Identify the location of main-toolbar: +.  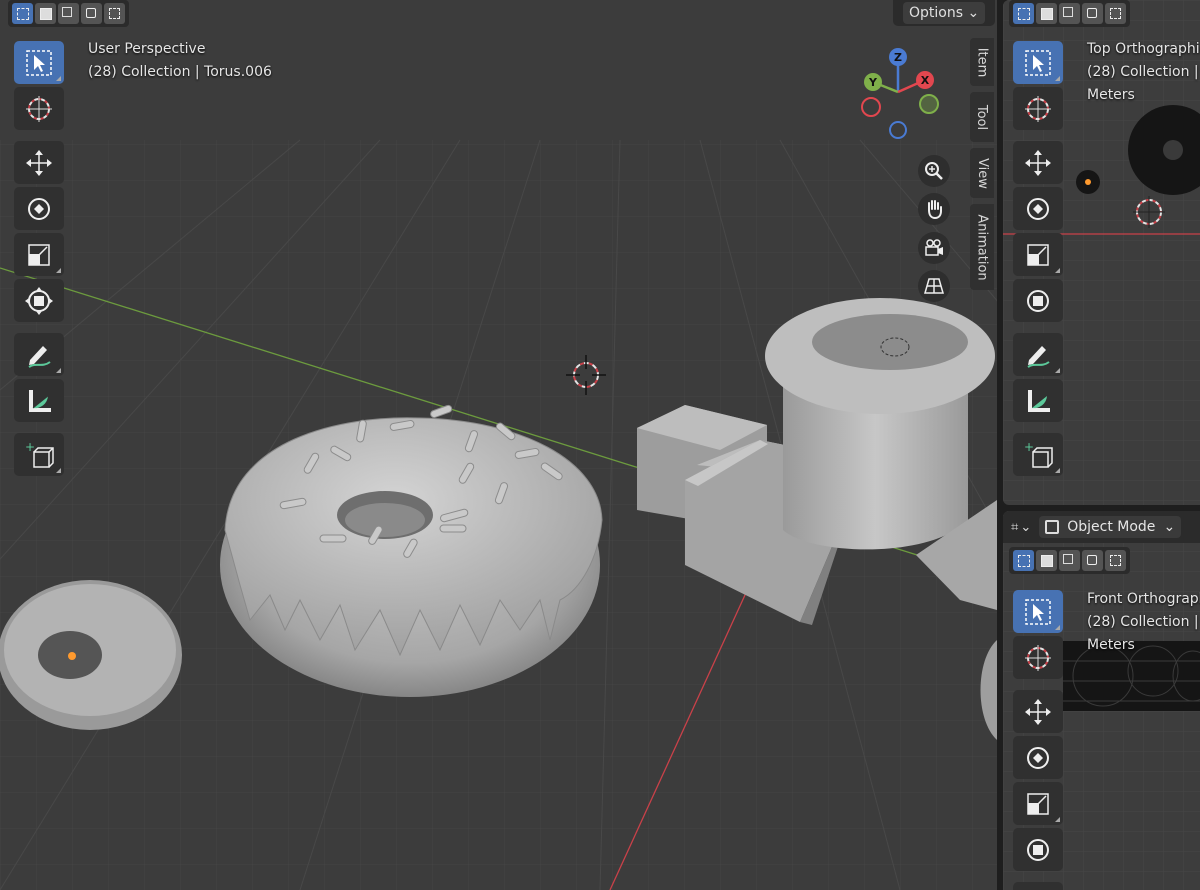
(39, 260).